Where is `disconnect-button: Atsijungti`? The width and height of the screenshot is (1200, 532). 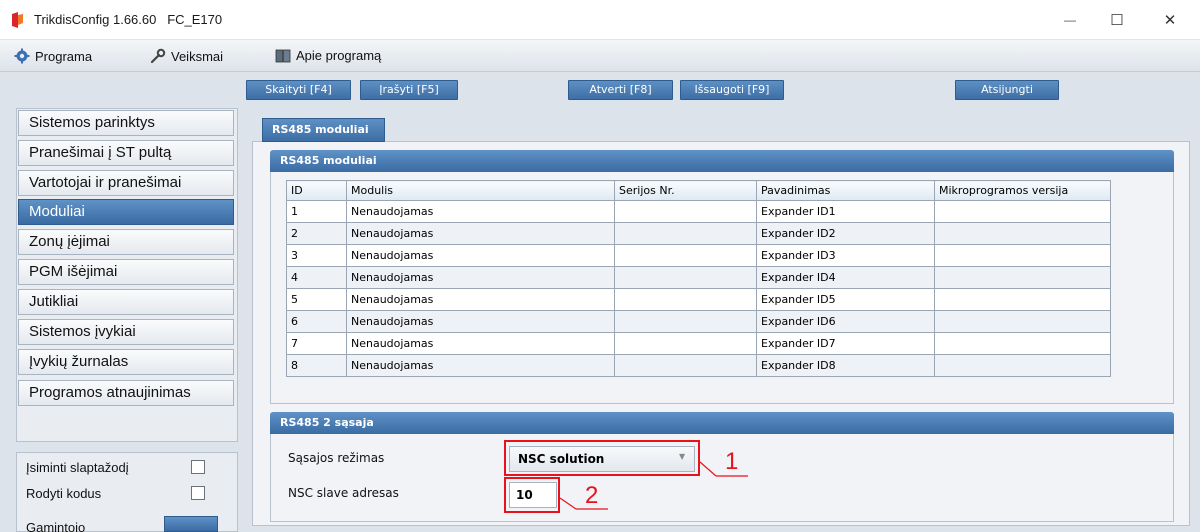 disconnect-button: Atsijungti is located at coordinates (1007, 90).